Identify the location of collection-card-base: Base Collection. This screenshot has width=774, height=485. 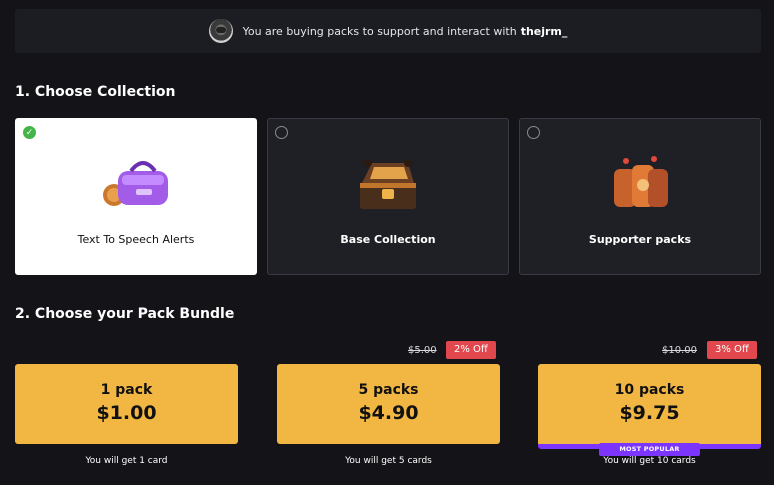
(388, 196).